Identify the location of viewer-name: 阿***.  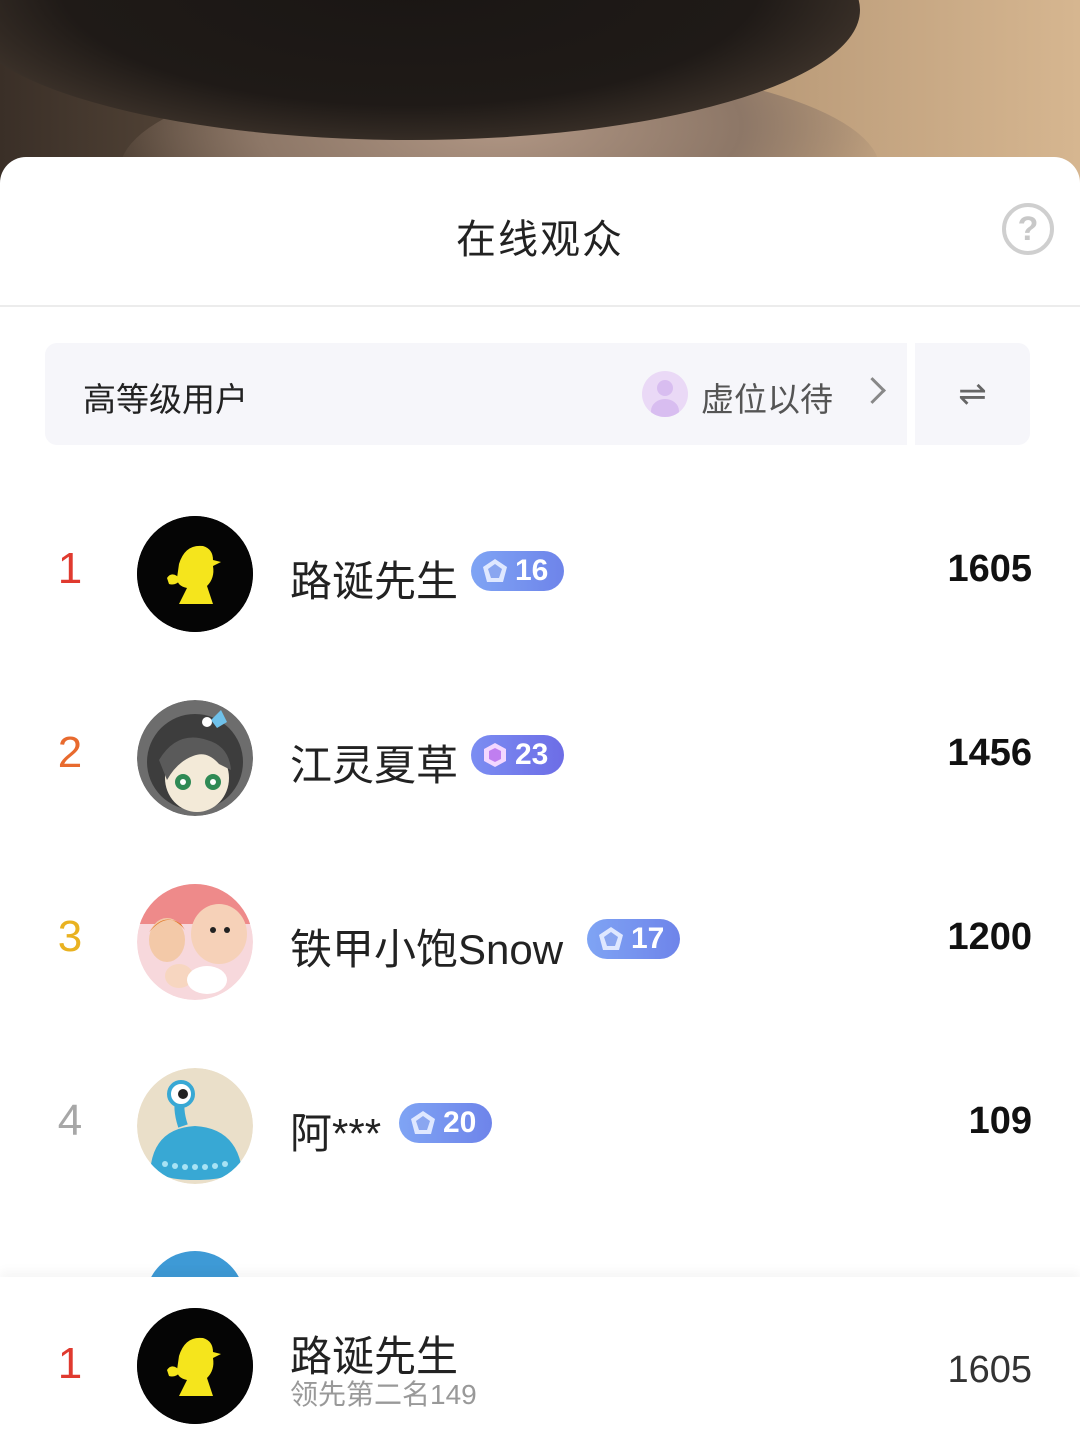
(336, 1133).